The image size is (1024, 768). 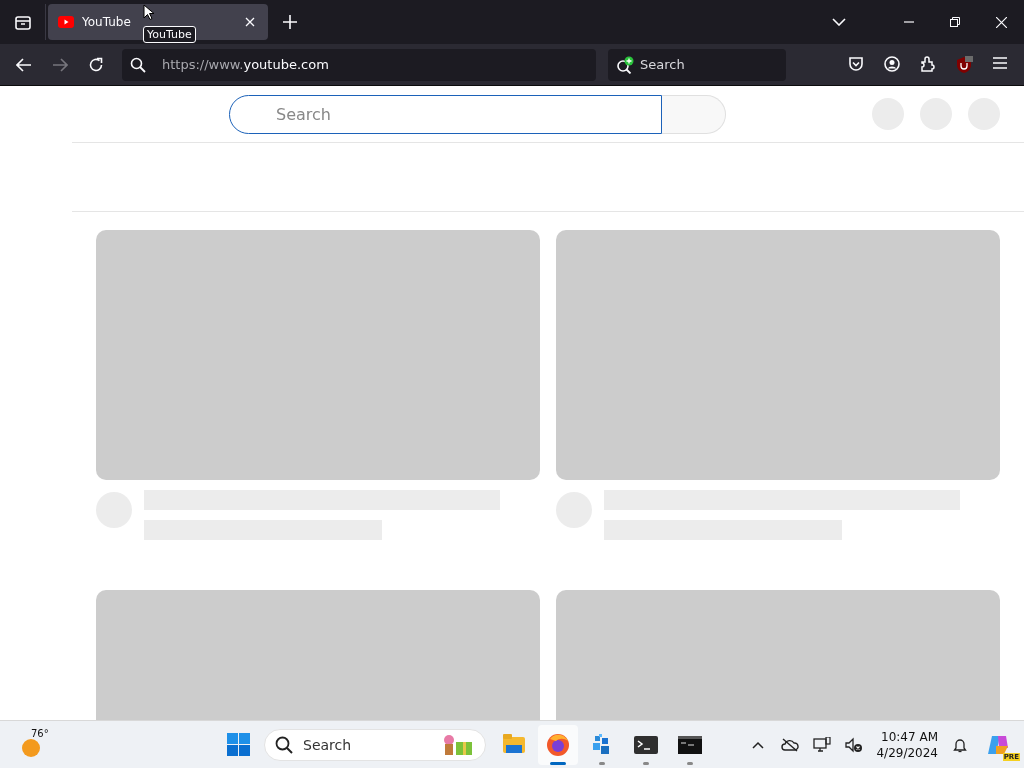 I want to click on browser-icon, so click(x=558, y=744).